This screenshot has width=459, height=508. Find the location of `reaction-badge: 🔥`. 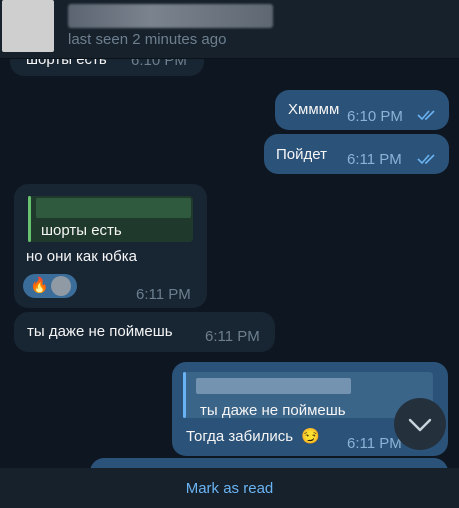

reaction-badge: 🔥 is located at coordinates (50, 286).